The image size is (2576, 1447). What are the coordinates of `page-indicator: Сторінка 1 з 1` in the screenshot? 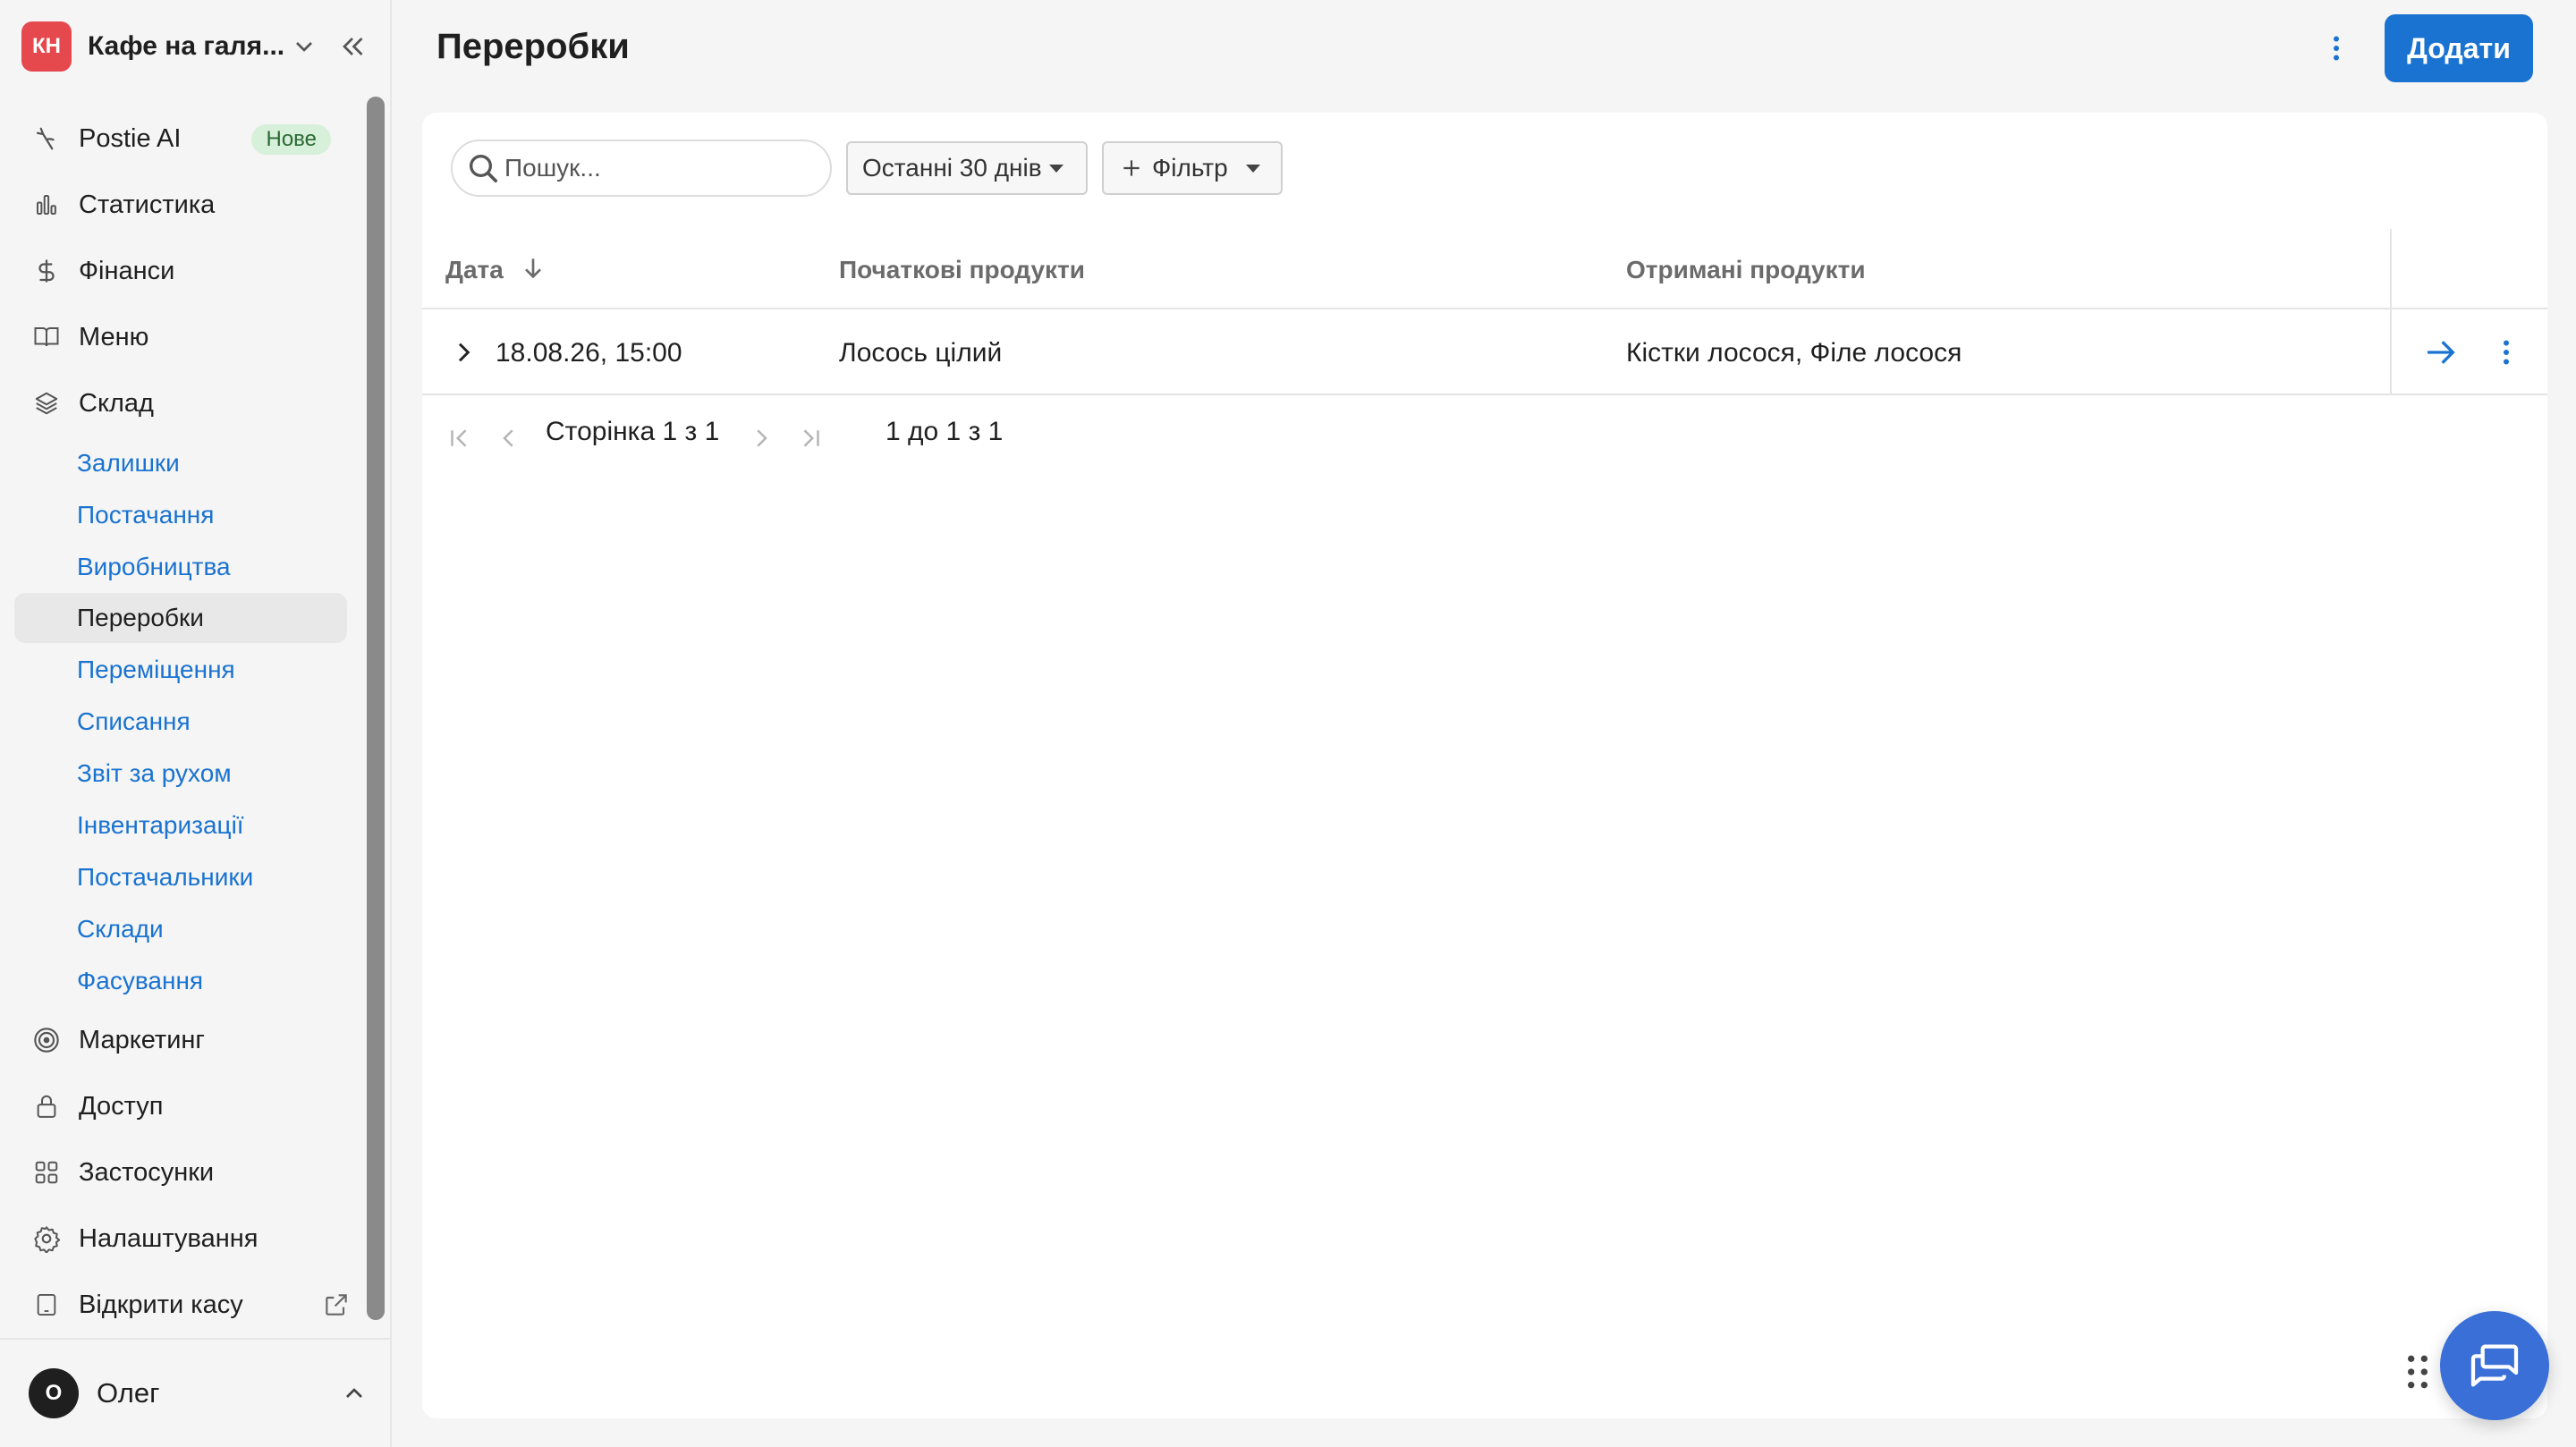 It's located at (633, 431).